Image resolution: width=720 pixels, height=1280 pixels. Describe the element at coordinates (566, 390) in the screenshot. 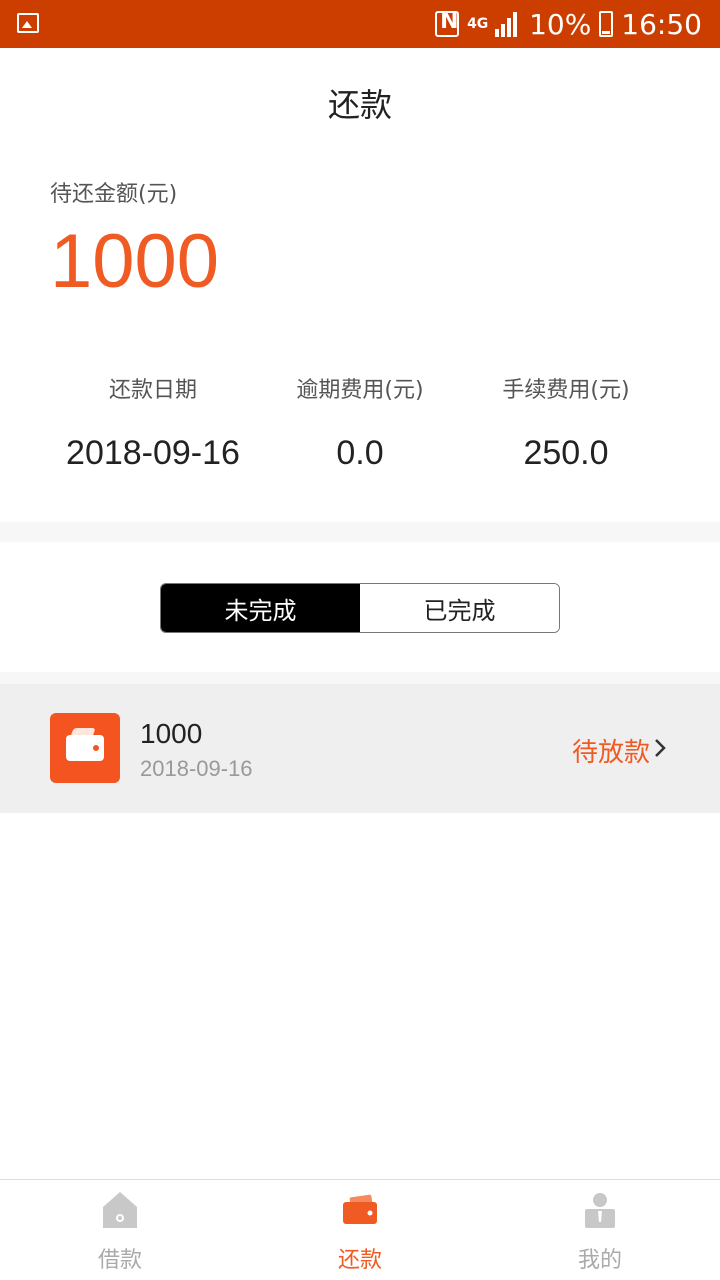

I see `stat-label: 手续费用(元)` at that location.